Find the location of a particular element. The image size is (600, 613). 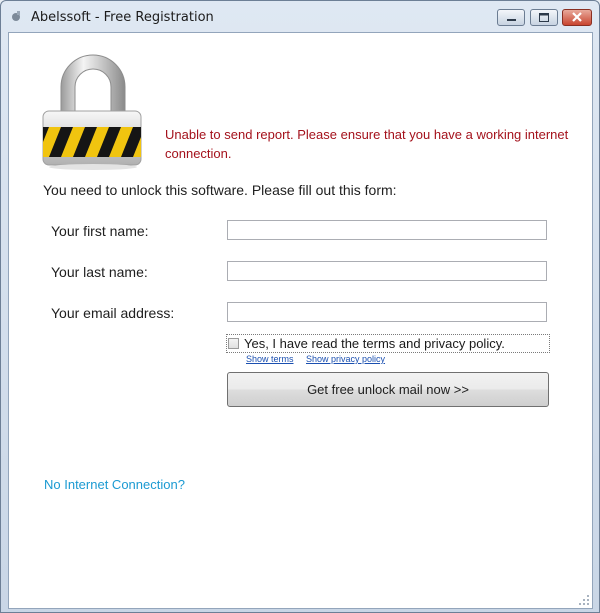

email-input is located at coordinates (387, 312).